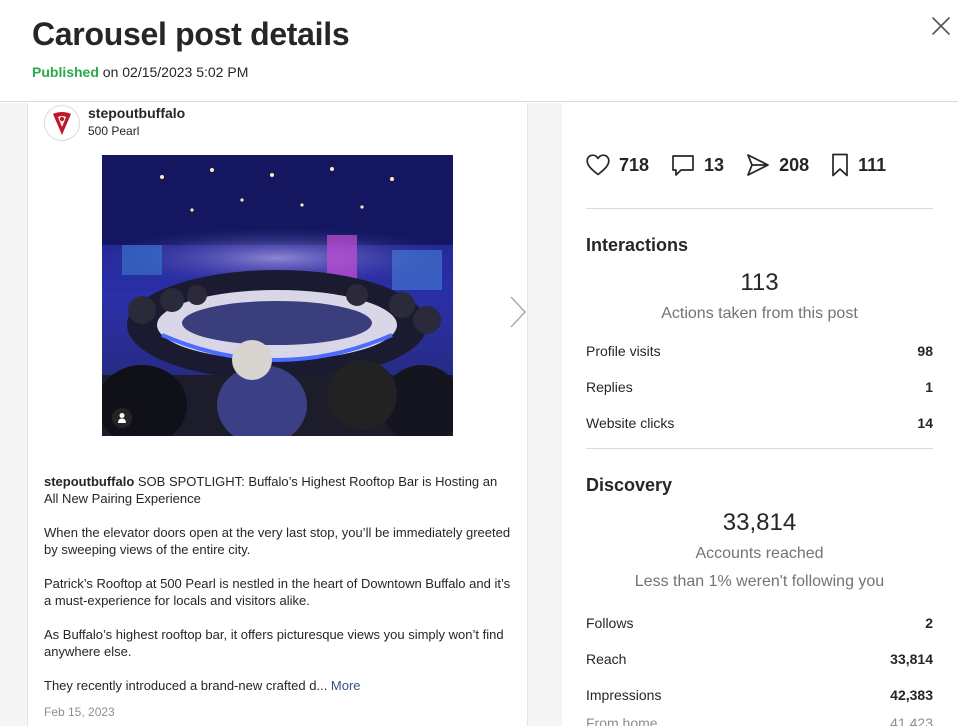 This screenshot has width=958, height=726. What do you see at coordinates (759, 313) in the screenshot?
I see `interactions-subtitle: Actions taken from this post` at bounding box center [759, 313].